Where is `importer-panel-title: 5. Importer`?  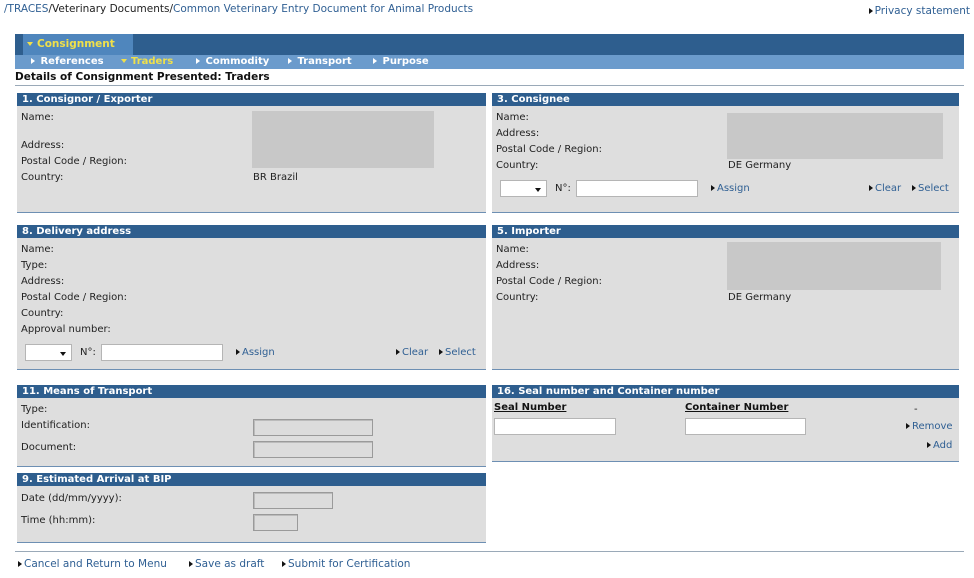 importer-panel-title: 5. Importer is located at coordinates (725, 231).